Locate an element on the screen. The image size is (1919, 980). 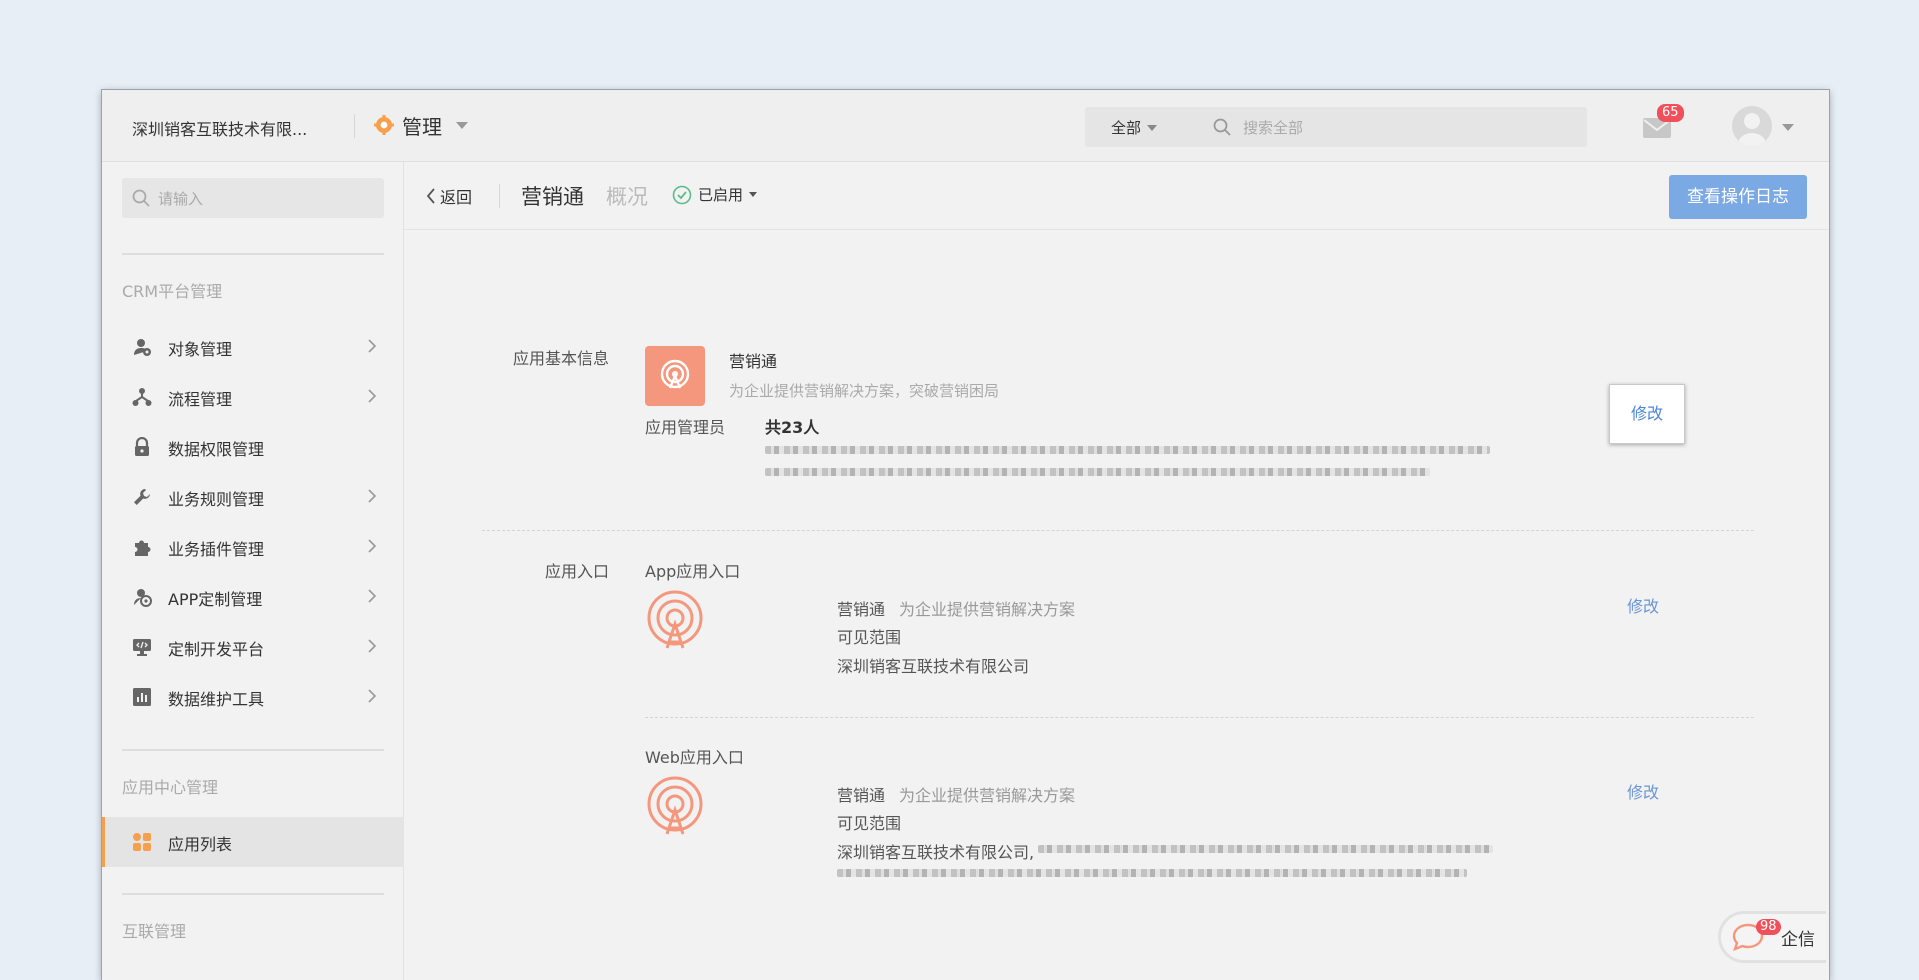
tab-overview: 概况 is located at coordinates (627, 196).